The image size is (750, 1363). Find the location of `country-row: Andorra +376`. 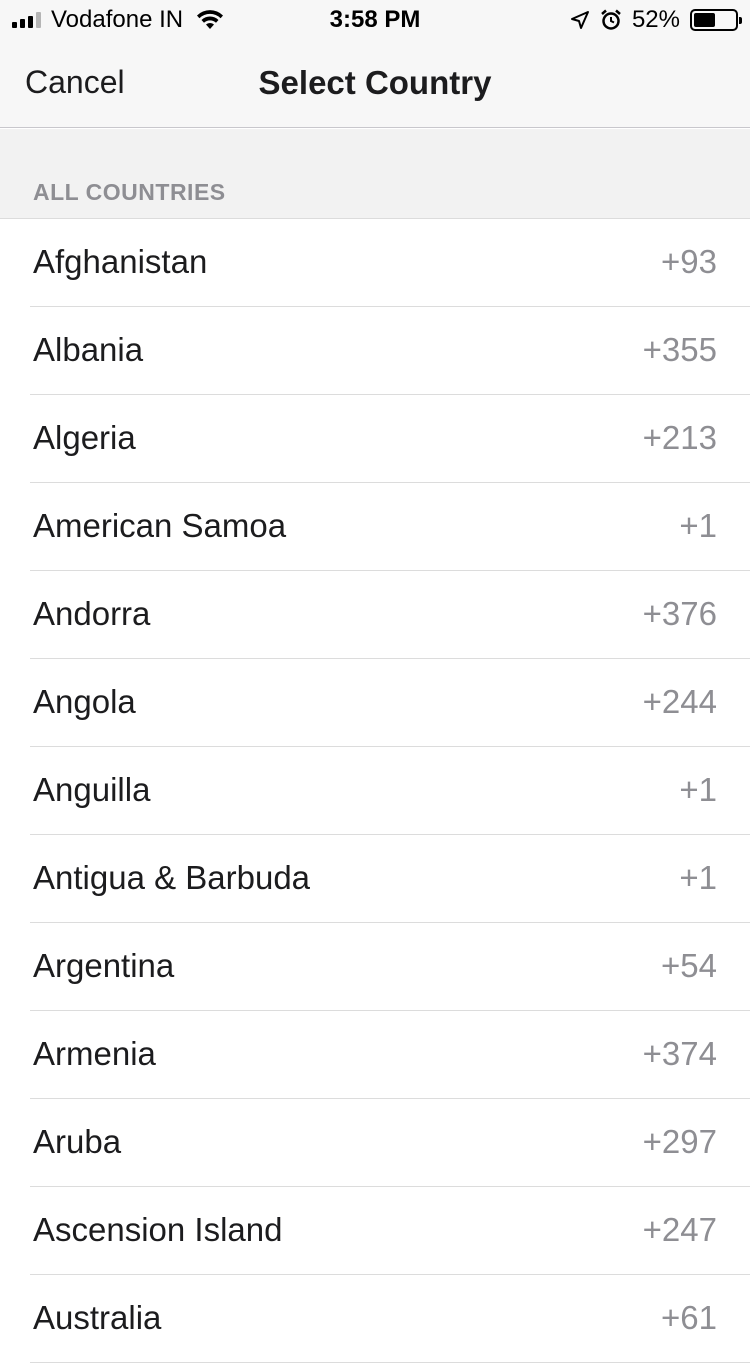

country-row: Andorra +376 is located at coordinates (375, 615).